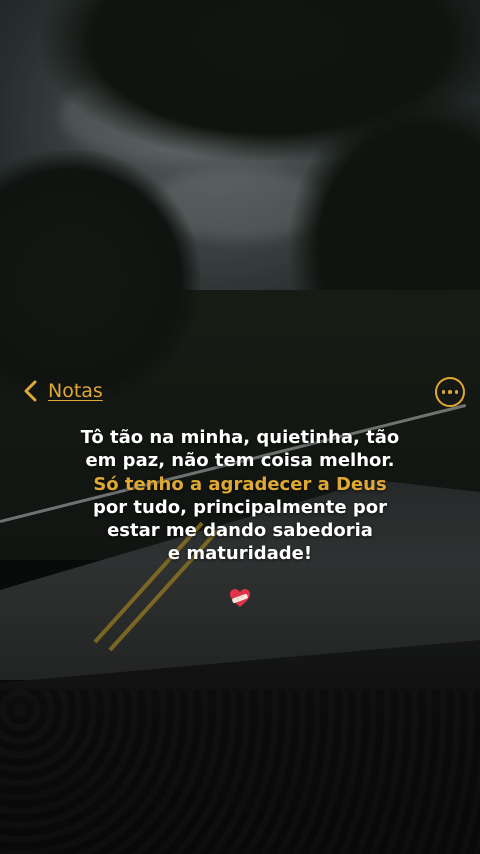 The image size is (480, 854). I want to click on note-line-highlighted: Só tenho a agradecer a Deus, so click(240, 484).